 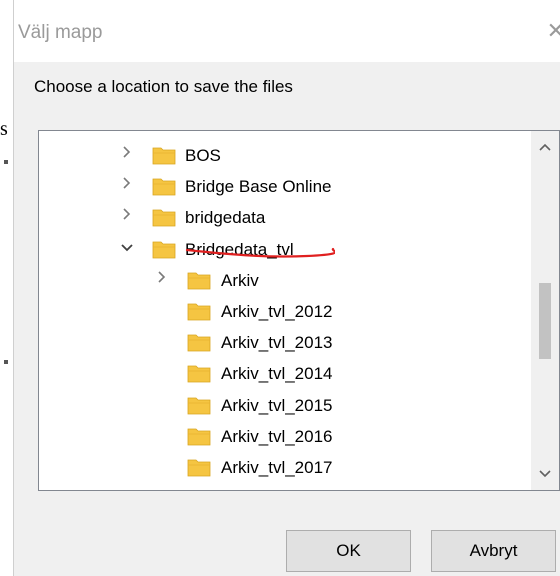 What do you see at coordinates (277, 467) in the screenshot?
I see `tree-item-label: Arkiv_tvl_2017` at bounding box center [277, 467].